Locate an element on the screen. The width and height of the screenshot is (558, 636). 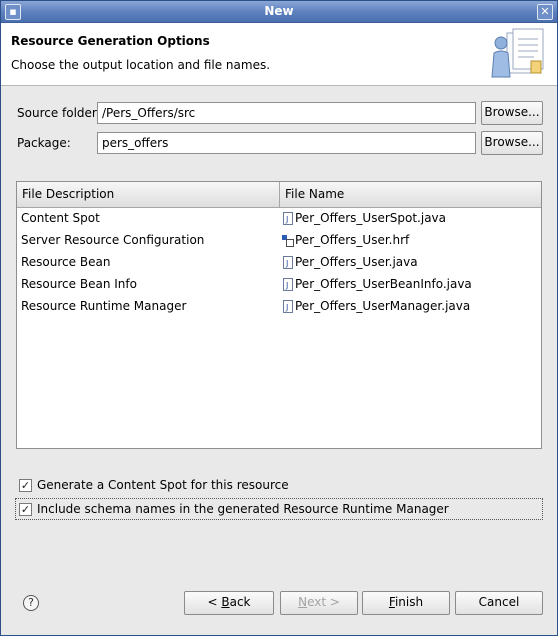
page-title: Resource Generation Options is located at coordinates (110, 41).